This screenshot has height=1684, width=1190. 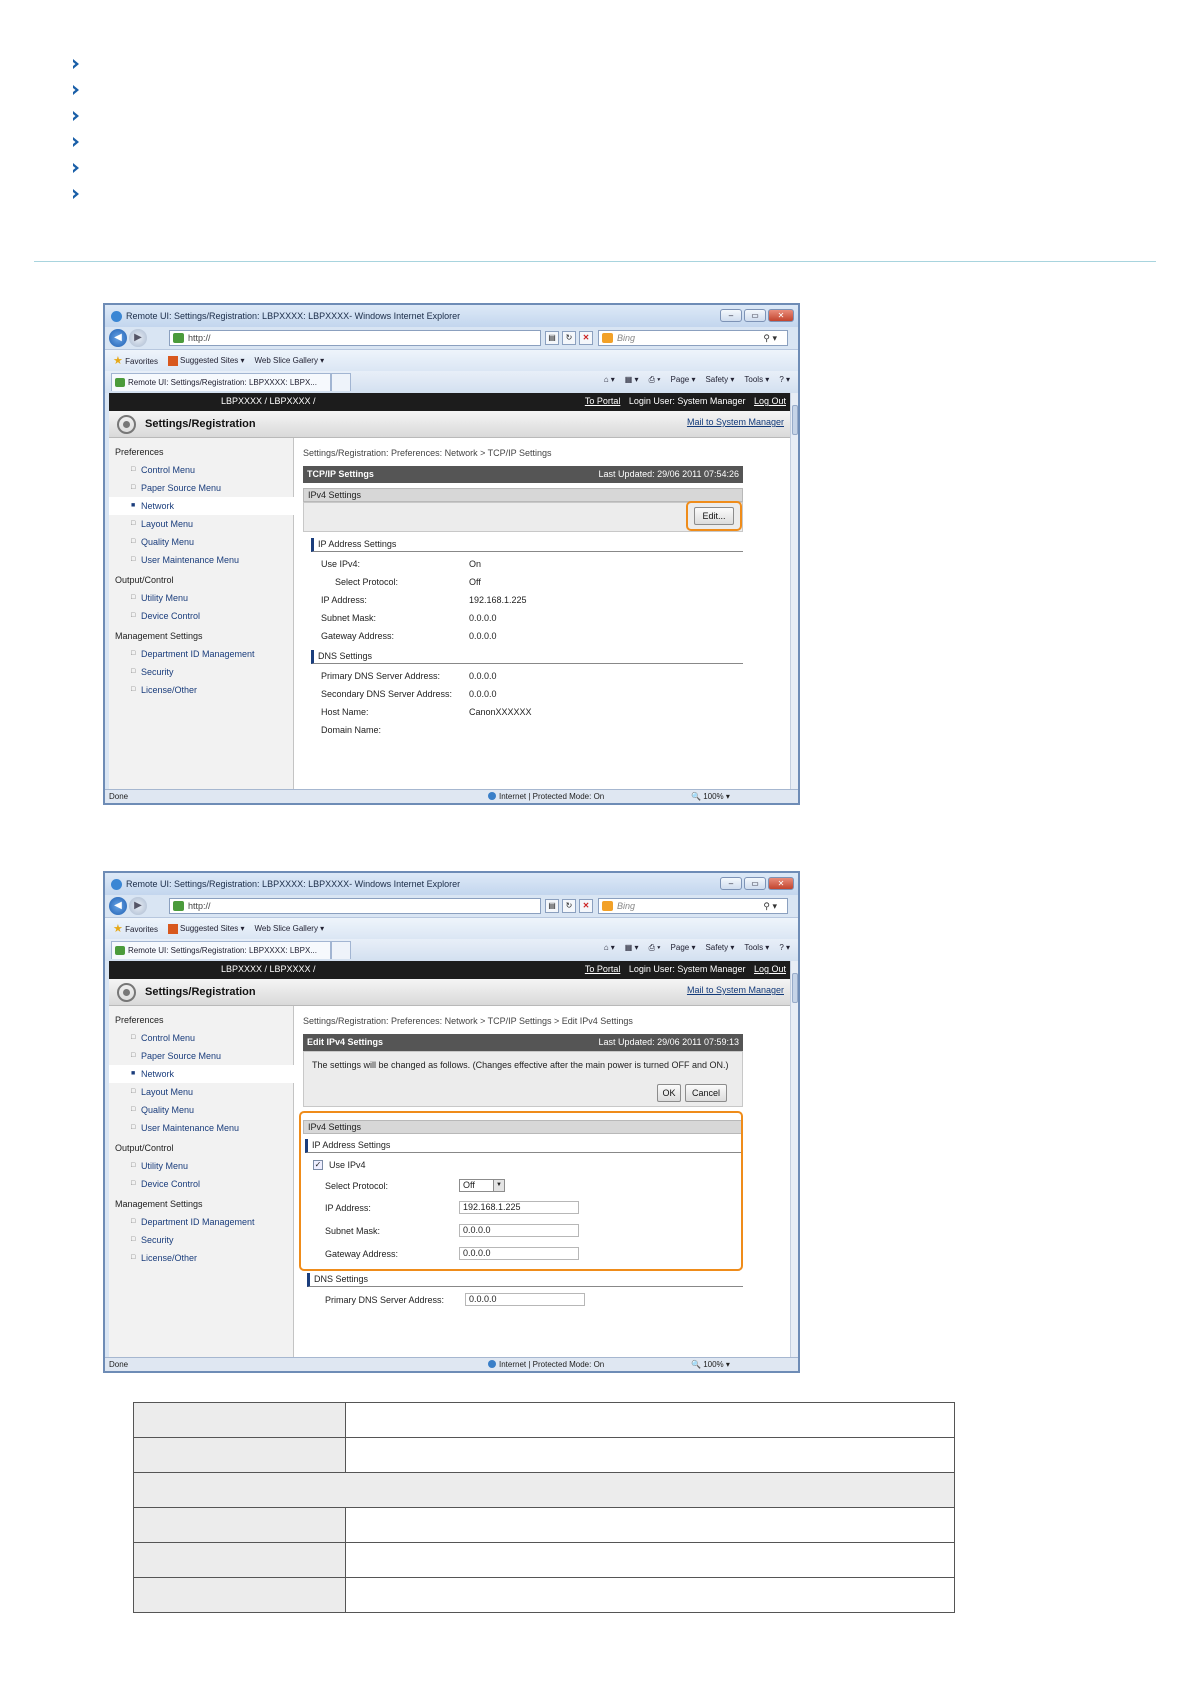 I want to click on ok-button: OK, so click(x=669, y=1093).